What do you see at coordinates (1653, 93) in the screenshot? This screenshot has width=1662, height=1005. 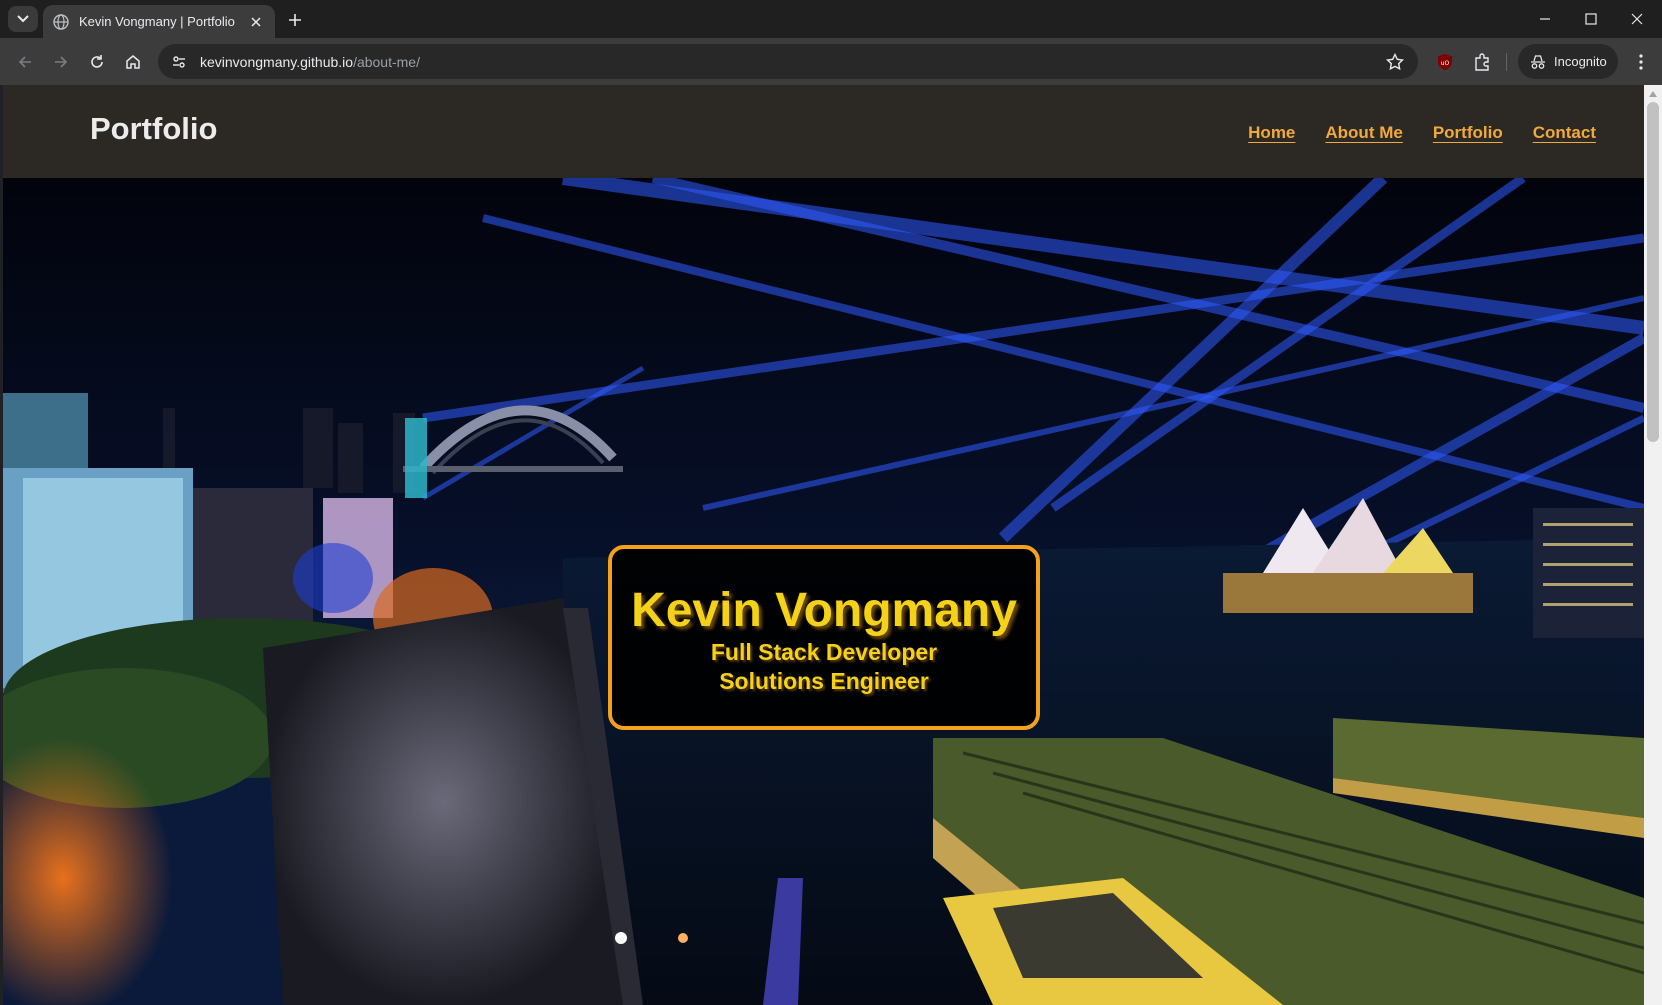 I see `scroll-up-icon` at bounding box center [1653, 93].